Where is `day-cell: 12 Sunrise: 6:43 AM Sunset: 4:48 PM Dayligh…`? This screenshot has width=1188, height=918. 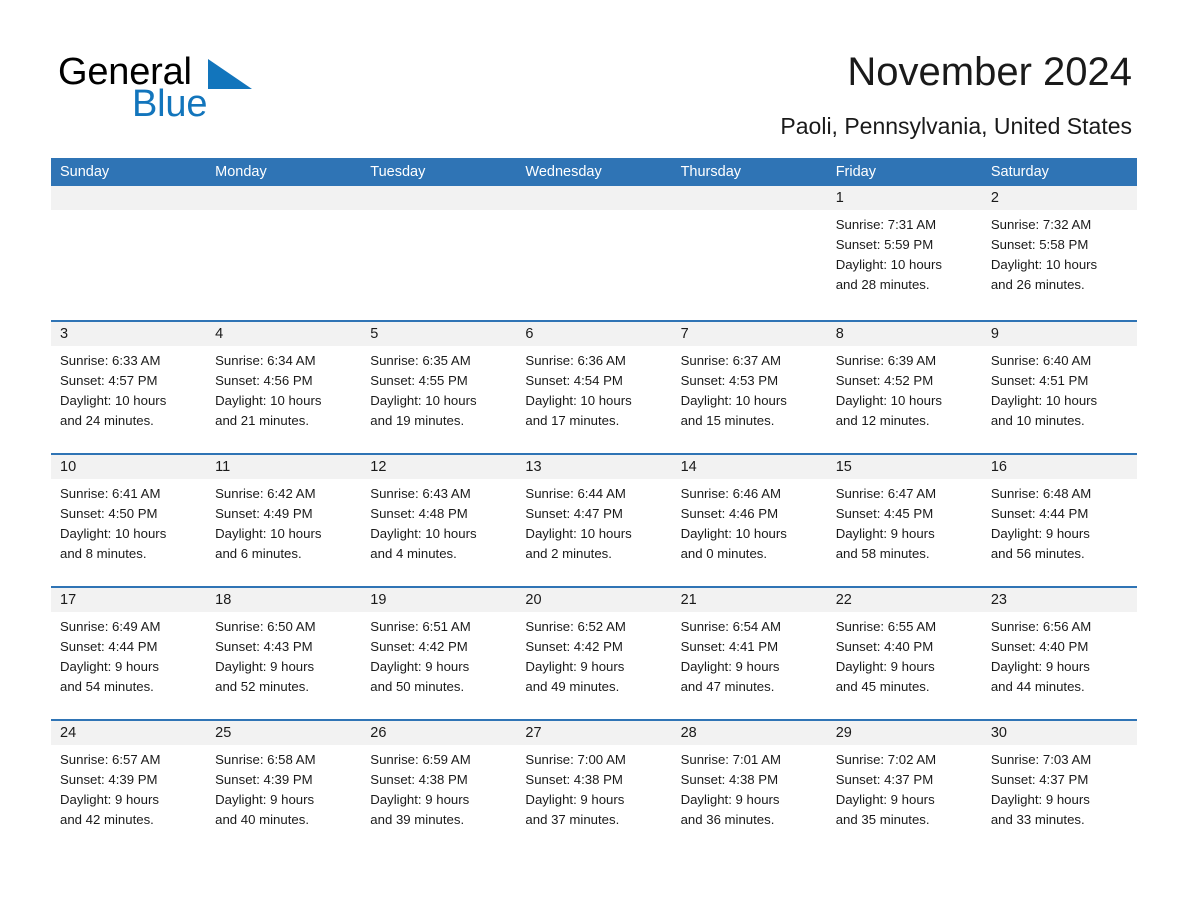
day-cell: 12 Sunrise: 6:43 AM Sunset: 4:48 PM Dayligh… is located at coordinates (439, 520).